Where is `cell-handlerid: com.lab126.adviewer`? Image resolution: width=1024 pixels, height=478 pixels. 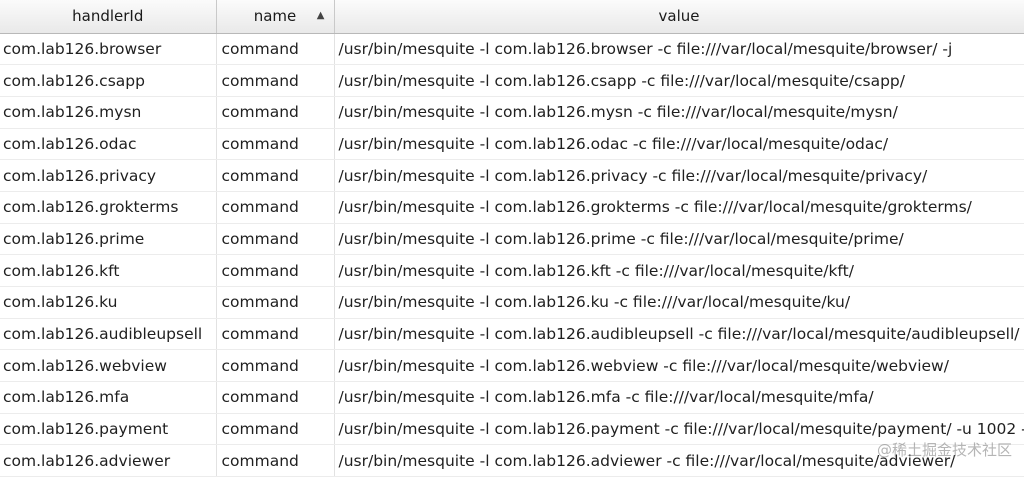
cell-handlerid: com.lab126.adviewer is located at coordinates (108, 461).